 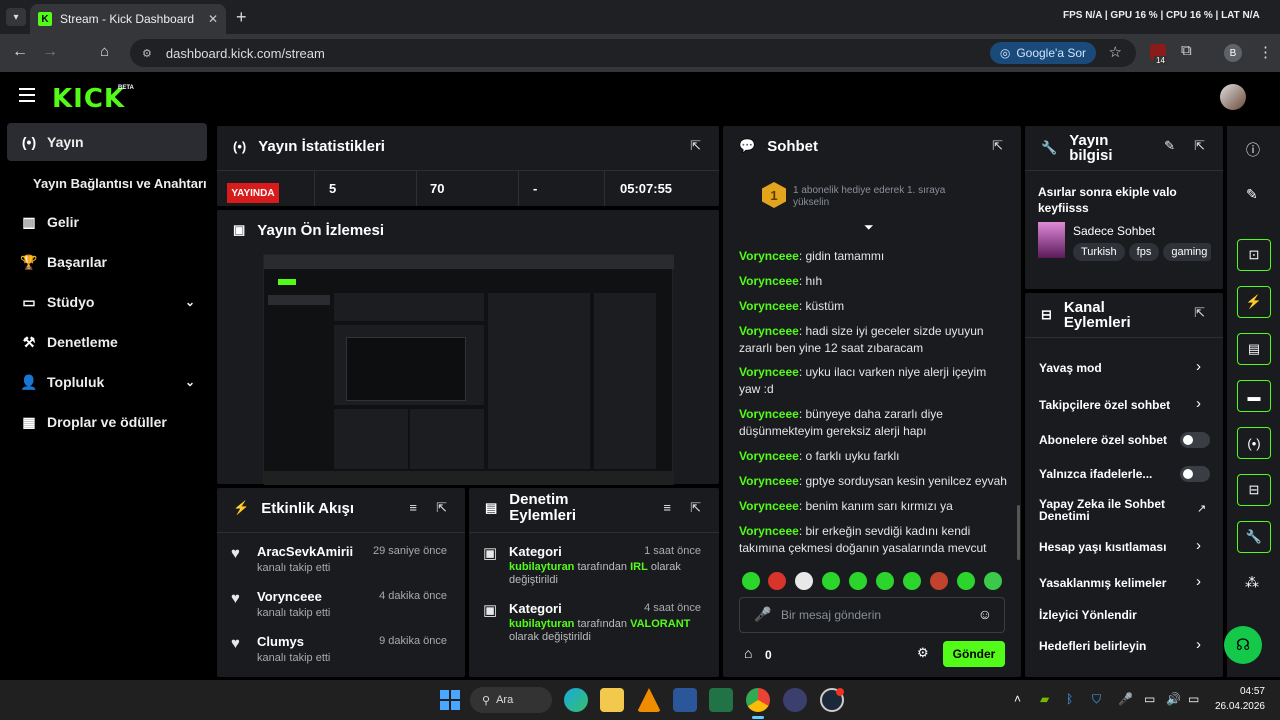 What do you see at coordinates (1254, 537) in the screenshot?
I see `rail-button: 🔧` at bounding box center [1254, 537].